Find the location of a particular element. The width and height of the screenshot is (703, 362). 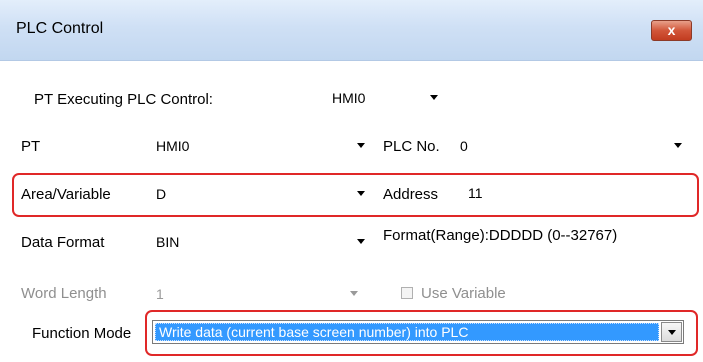

close-button: x is located at coordinates (671, 30).